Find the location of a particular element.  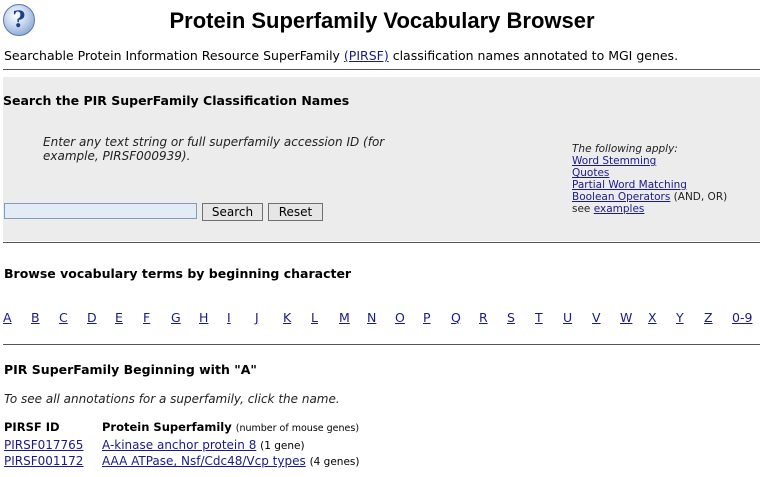

col-header-superfamily-label: Protein Superfamily is located at coordinates (167, 427).